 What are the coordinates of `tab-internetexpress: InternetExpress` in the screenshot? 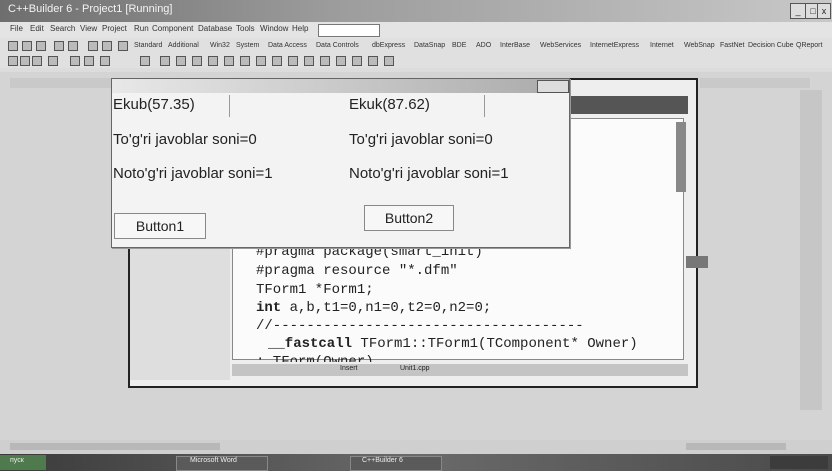 It's located at (614, 45).